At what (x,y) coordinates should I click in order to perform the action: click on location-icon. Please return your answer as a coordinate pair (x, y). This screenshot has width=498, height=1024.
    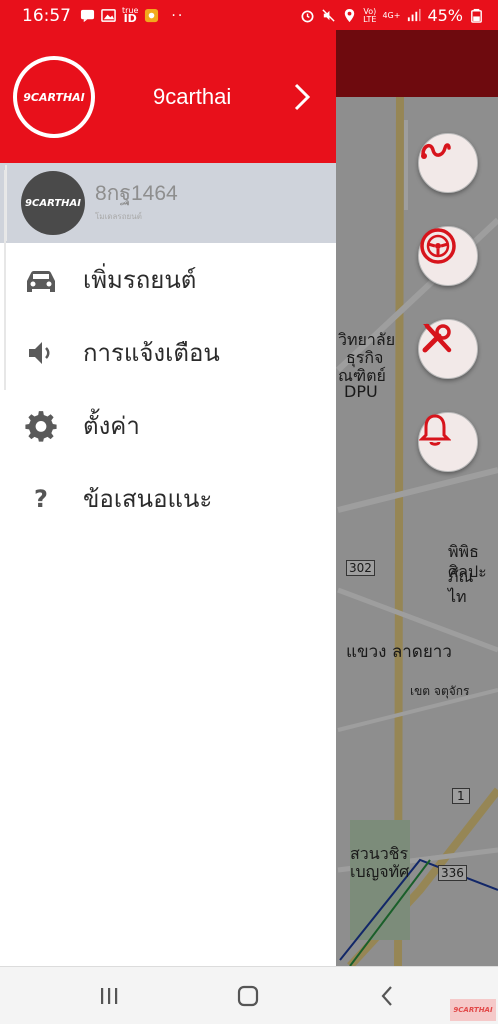
    Looking at the image, I should click on (349, 15).